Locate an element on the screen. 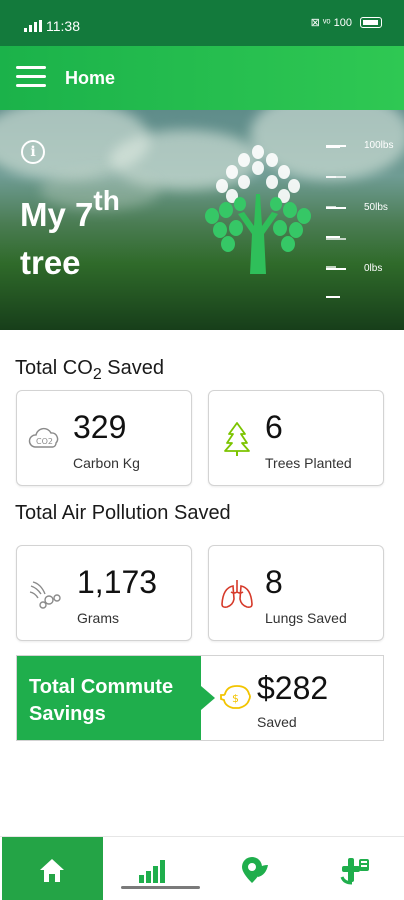 Image resolution: width=404 pixels, height=900 pixels. status-icons: ⊠ ᵛᵒ 100 is located at coordinates (346, 22).